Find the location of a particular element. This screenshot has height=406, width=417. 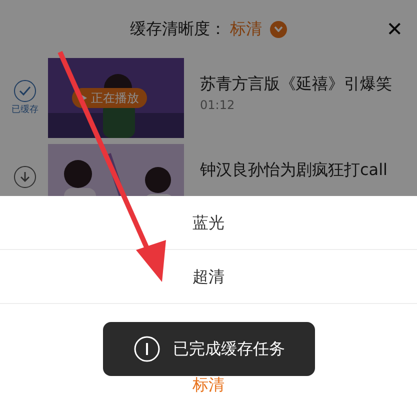

video-title: 钟汉良孙怡为剧疯狂打call is located at coordinates (294, 170).